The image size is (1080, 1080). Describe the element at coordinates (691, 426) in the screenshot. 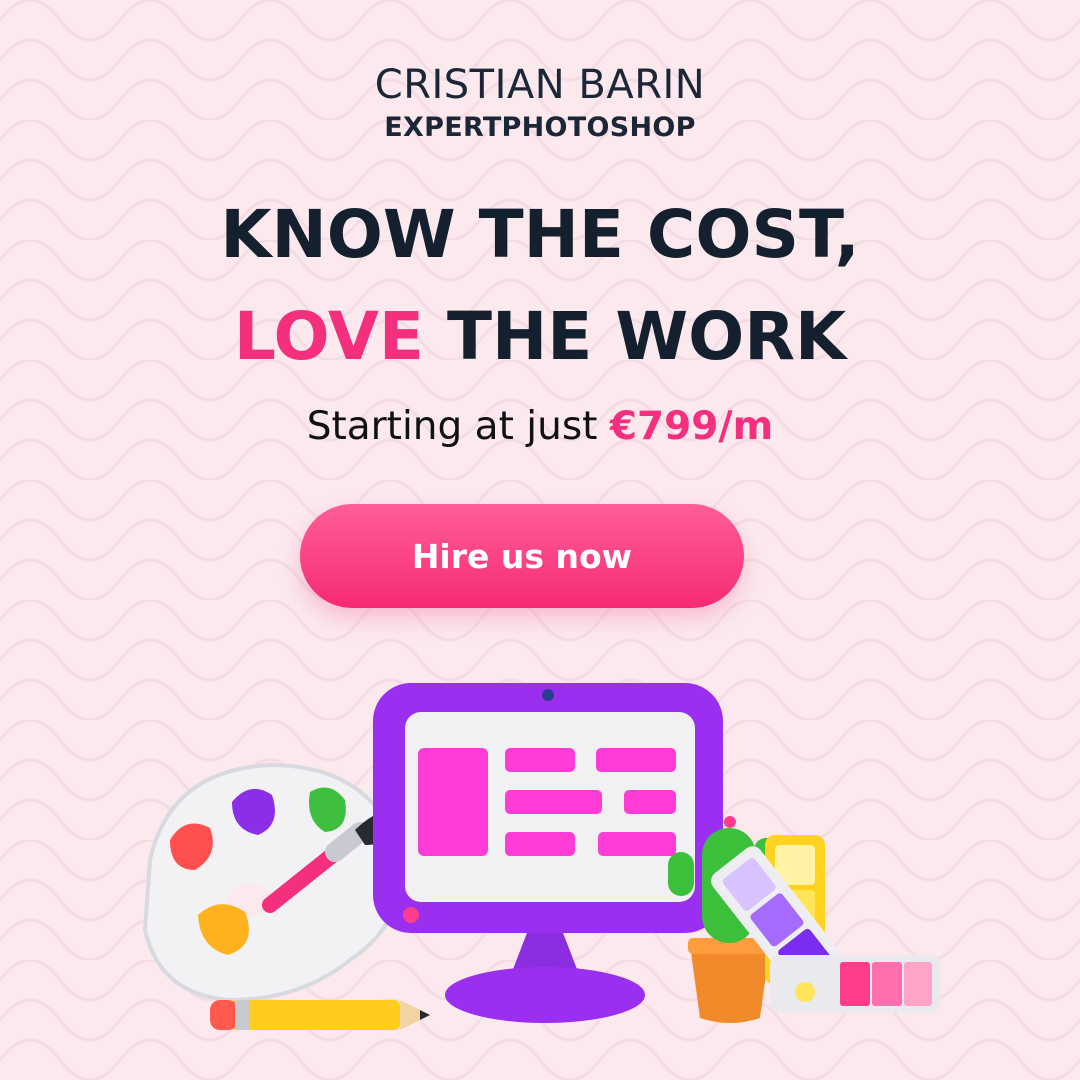

I see `price-value: €799/m` at that location.